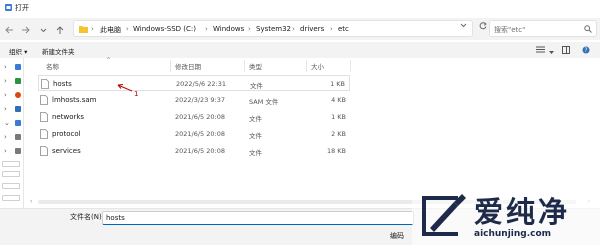  What do you see at coordinates (164, 29) in the screenshot?
I see `breadcrumb-drive: Windows-SSD (C:)` at bounding box center [164, 29].